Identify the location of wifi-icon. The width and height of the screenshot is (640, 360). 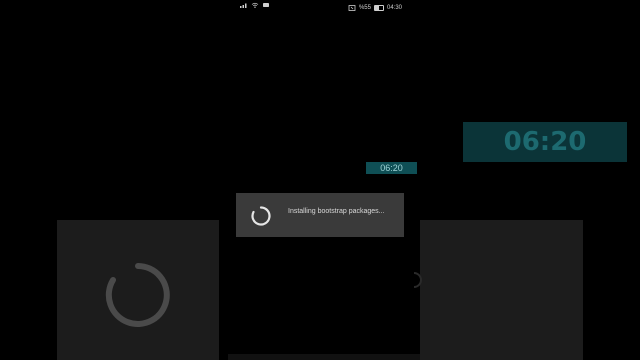
(255, 5).